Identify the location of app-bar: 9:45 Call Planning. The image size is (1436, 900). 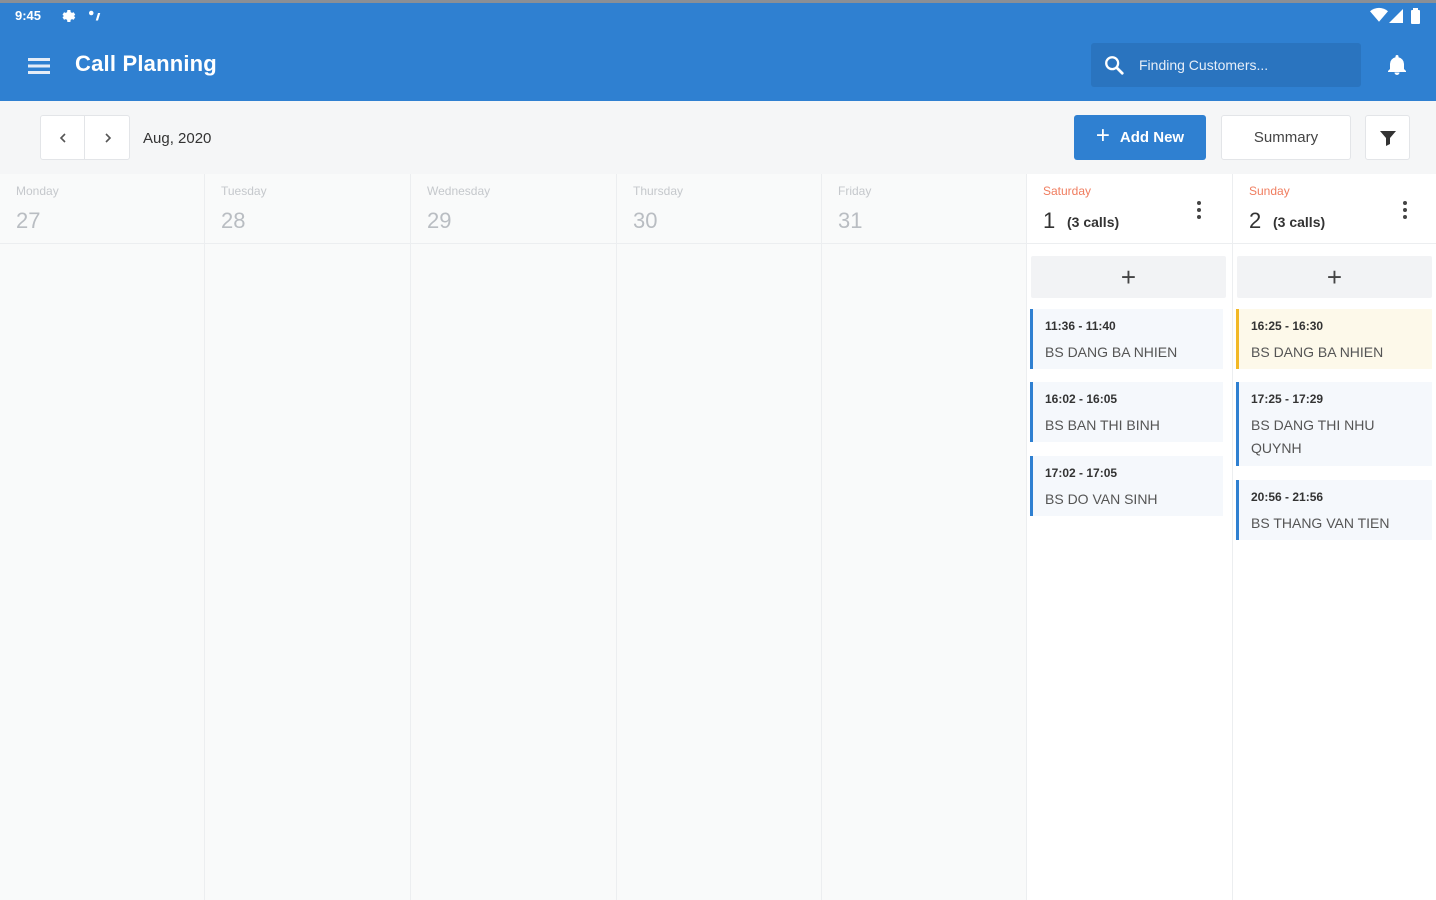
(718, 50).